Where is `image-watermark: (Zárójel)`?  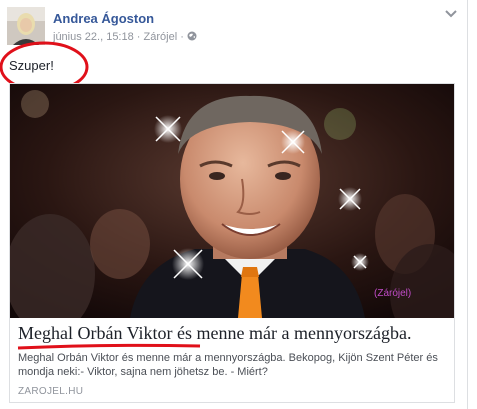 image-watermark: (Zárójel) is located at coordinates (392, 293).